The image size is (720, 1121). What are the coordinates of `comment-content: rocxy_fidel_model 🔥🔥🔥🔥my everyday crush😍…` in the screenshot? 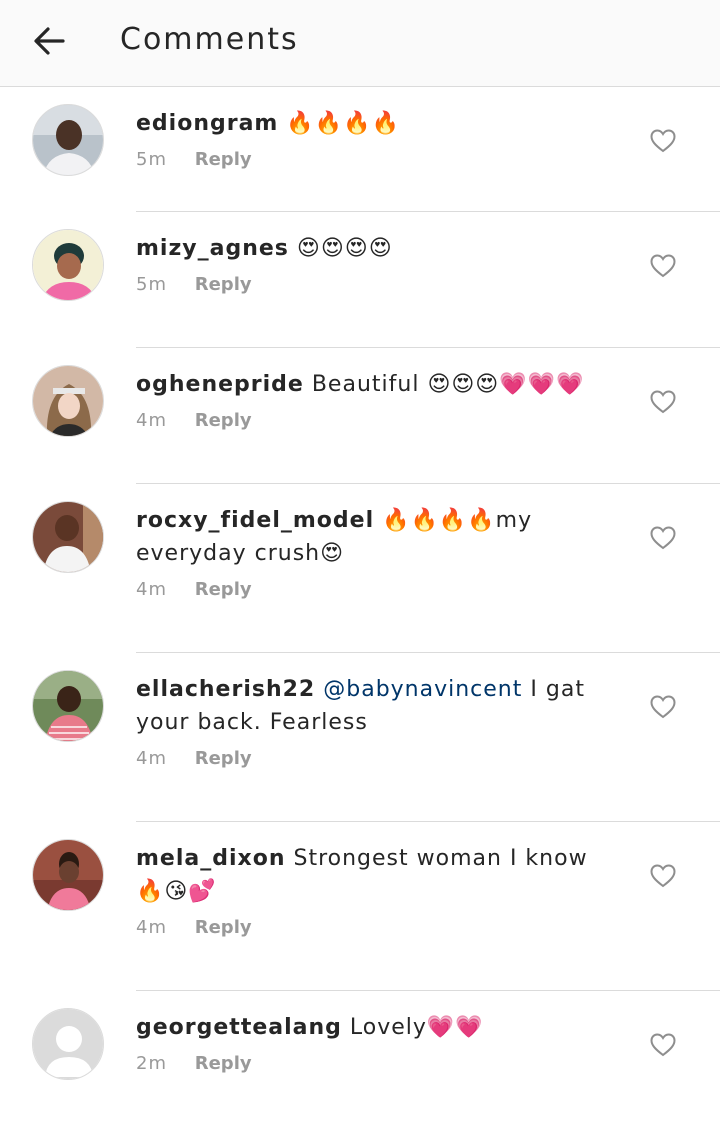 It's located at (373, 553).